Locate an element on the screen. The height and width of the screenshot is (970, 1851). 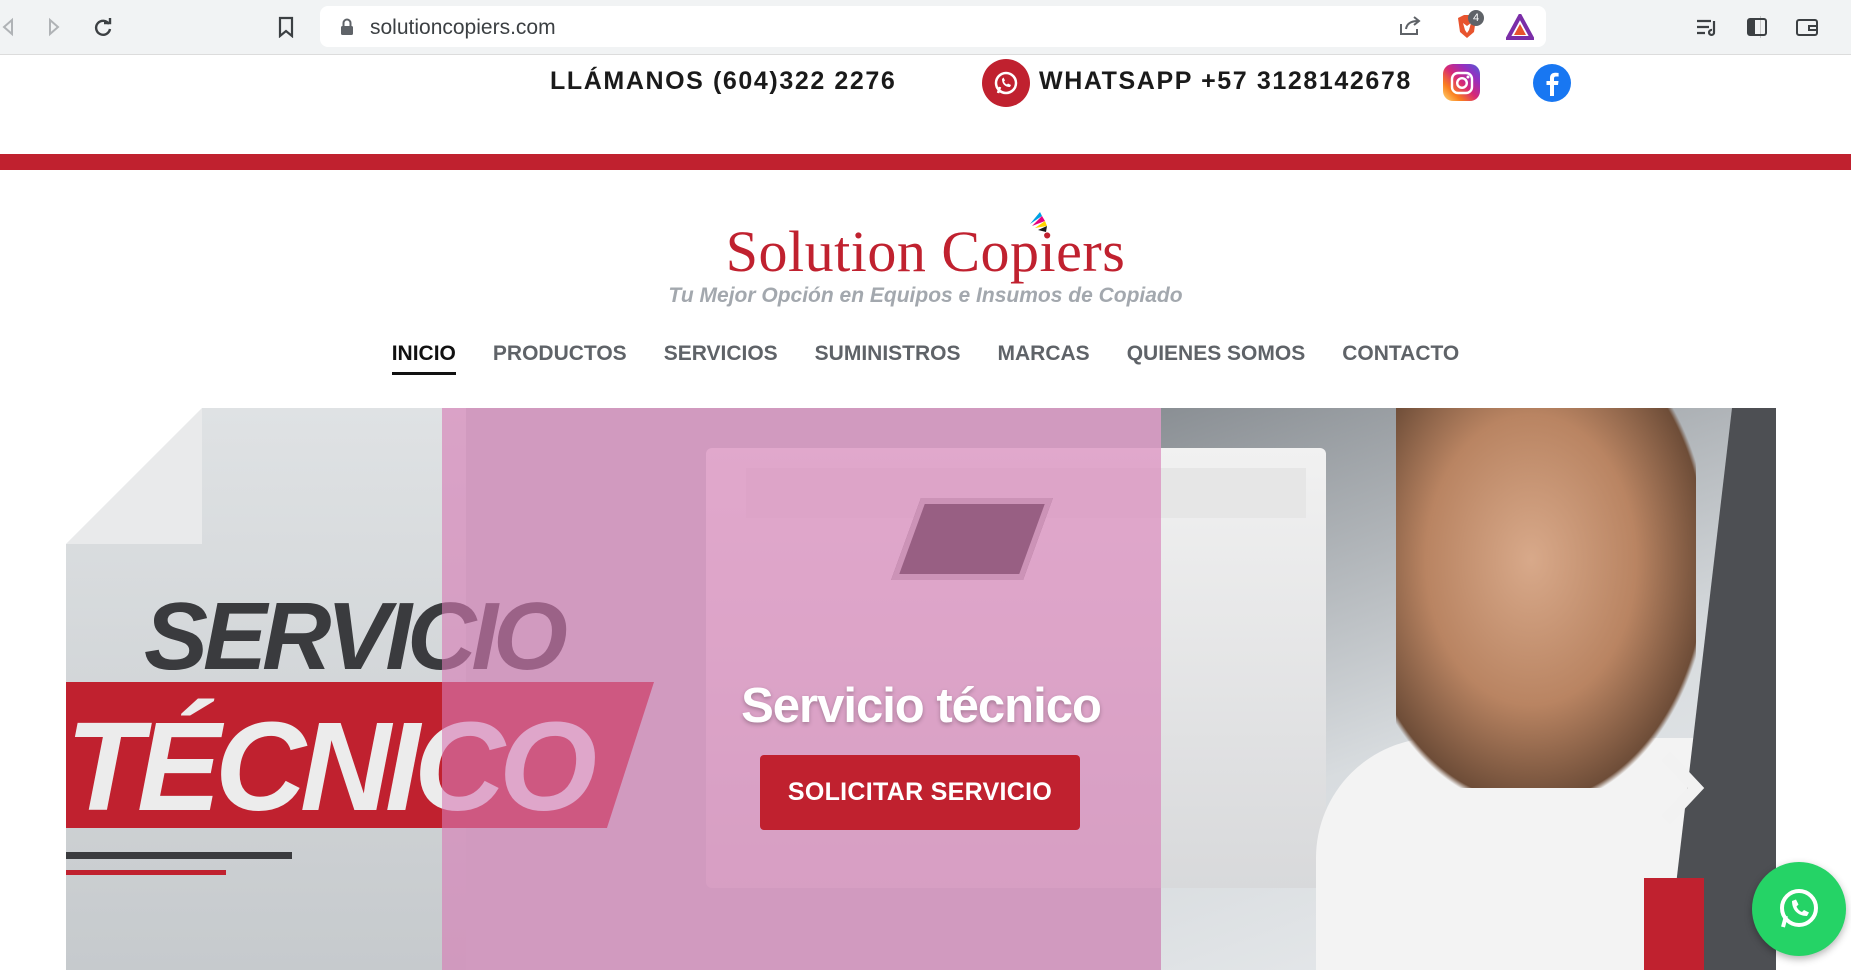
contact-bar is located at coordinates (925, 105).